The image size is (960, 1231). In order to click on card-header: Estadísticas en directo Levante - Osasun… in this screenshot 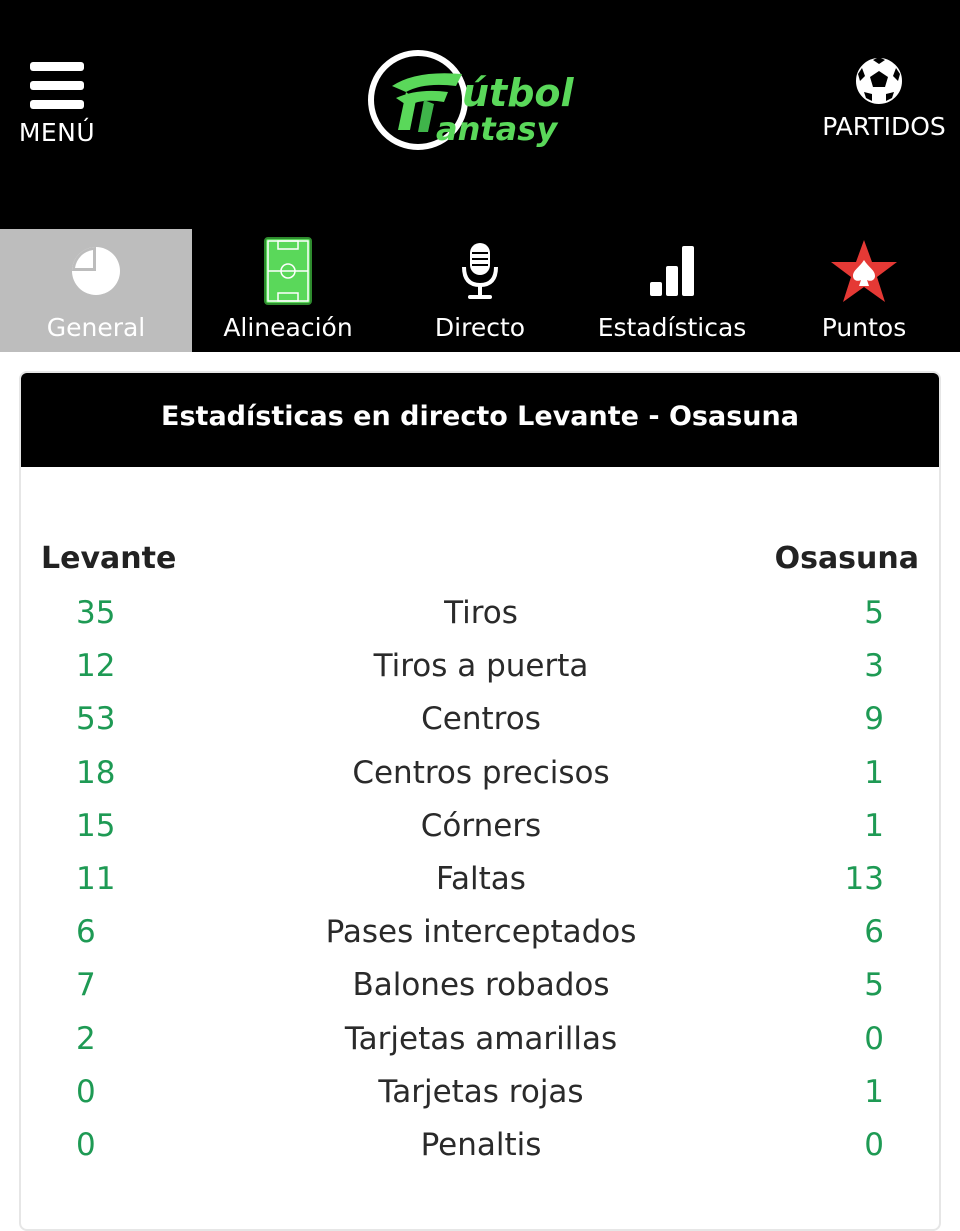, I will do `click(480, 420)`.